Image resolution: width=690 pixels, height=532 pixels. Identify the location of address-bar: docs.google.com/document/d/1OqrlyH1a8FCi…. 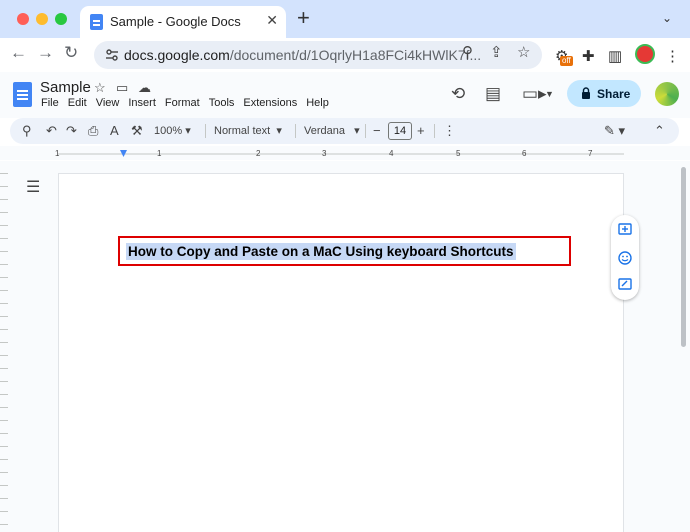
(318, 55).